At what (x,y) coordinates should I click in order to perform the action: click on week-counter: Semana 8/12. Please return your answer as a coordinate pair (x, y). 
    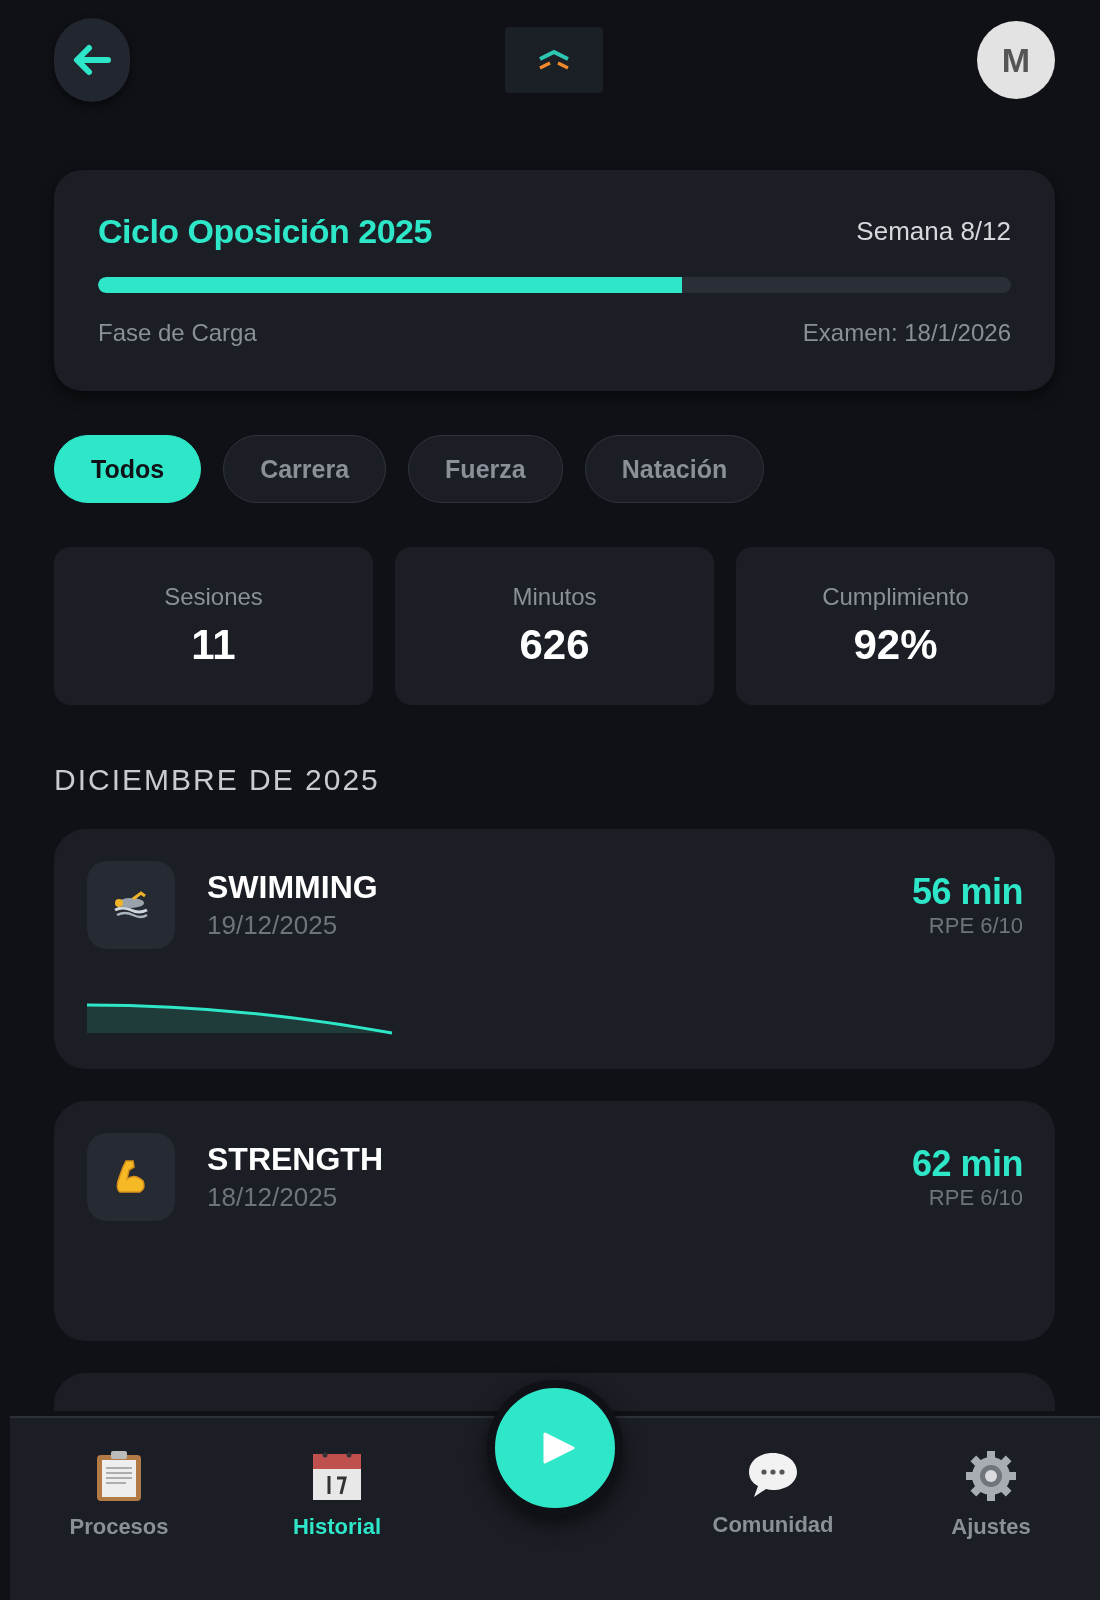
    Looking at the image, I should click on (933, 231).